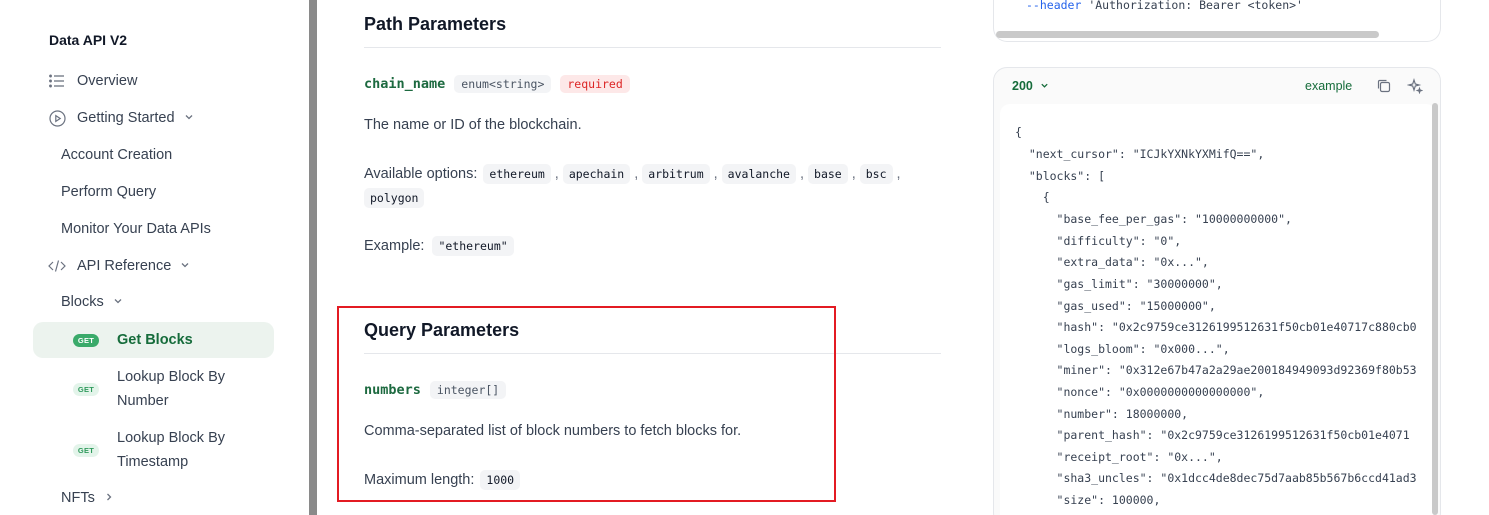 Image resolution: width=1489 pixels, height=515 pixels. I want to click on sidebar-item-label: NFTs, so click(78, 498).